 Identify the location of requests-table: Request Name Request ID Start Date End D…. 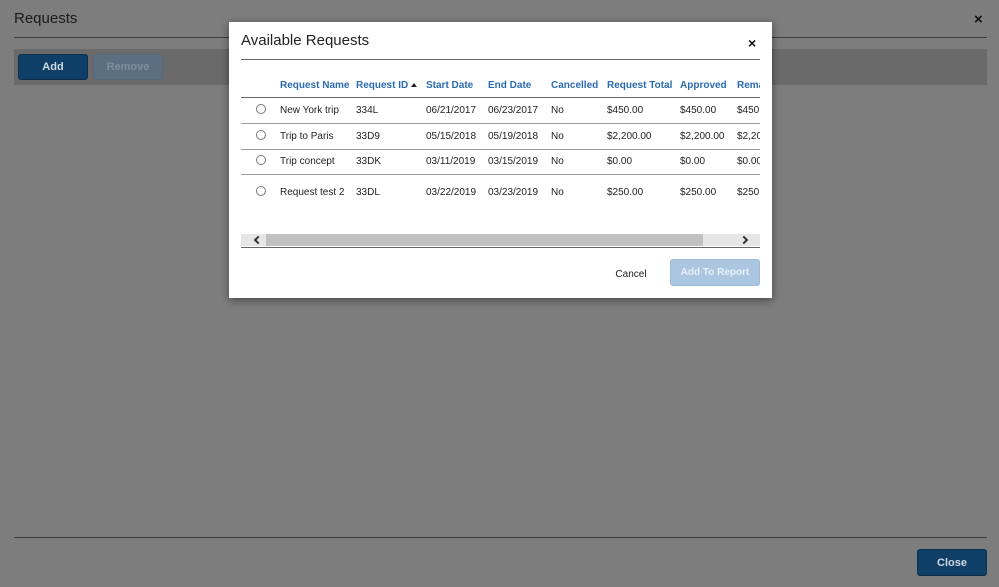
(500, 142).